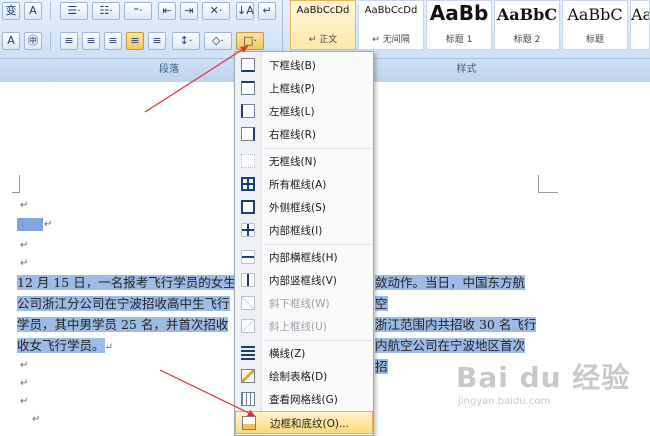 The image size is (650, 436). Describe the element at coordinates (11, 11) in the screenshot. I see `font-button-phonetic: 变` at that location.